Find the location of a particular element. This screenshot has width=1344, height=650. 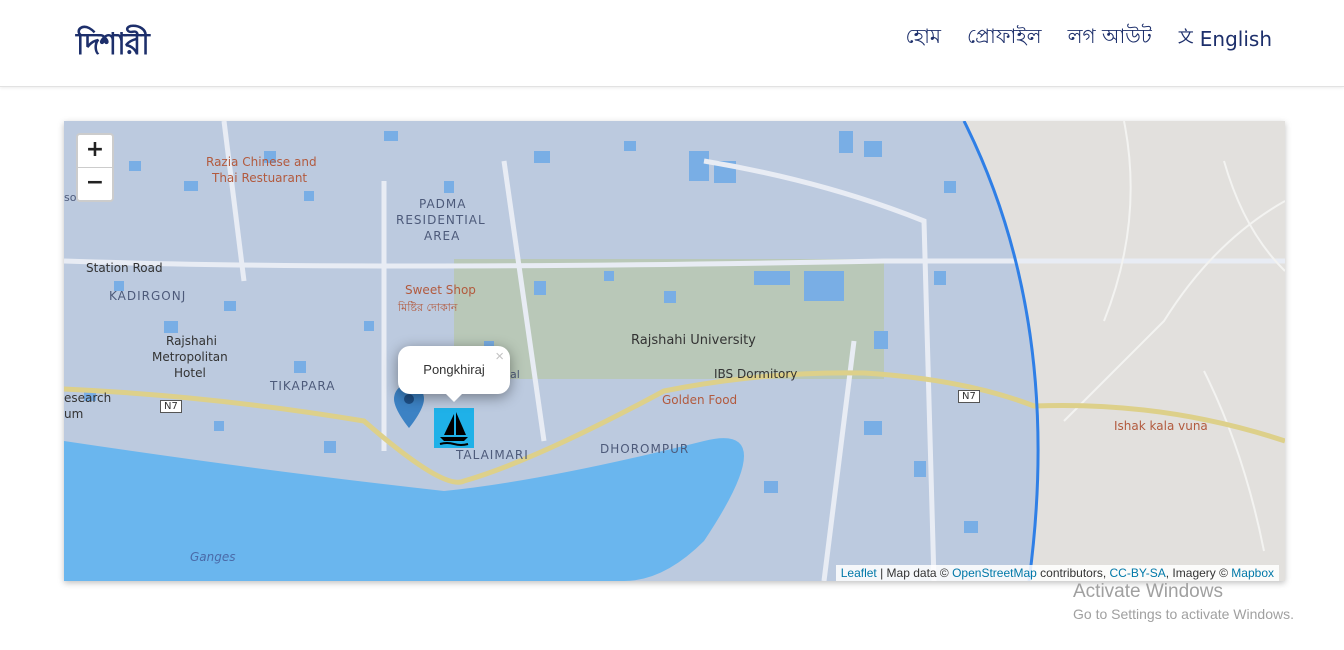

poi-label: Golden Food is located at coordinates (700, 400).